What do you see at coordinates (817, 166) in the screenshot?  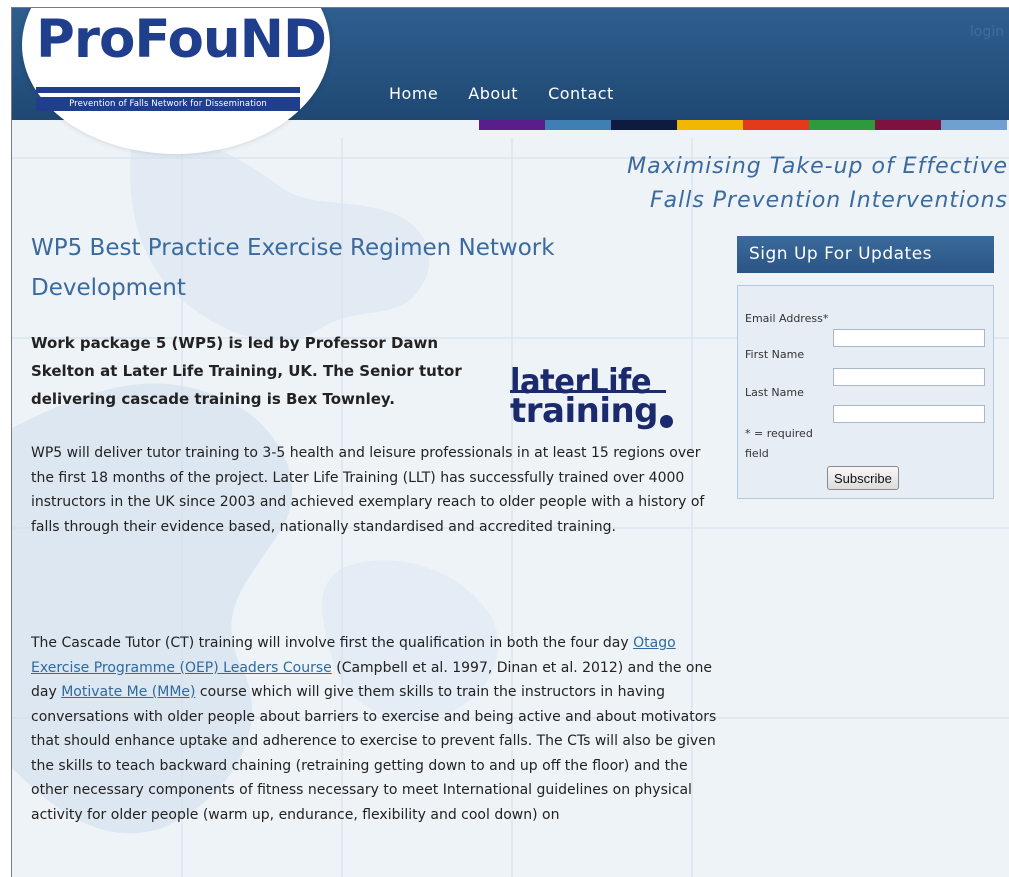 I see `tagline-line-1: Maximising Take-up of Effective` at bounding box center [817, 166].